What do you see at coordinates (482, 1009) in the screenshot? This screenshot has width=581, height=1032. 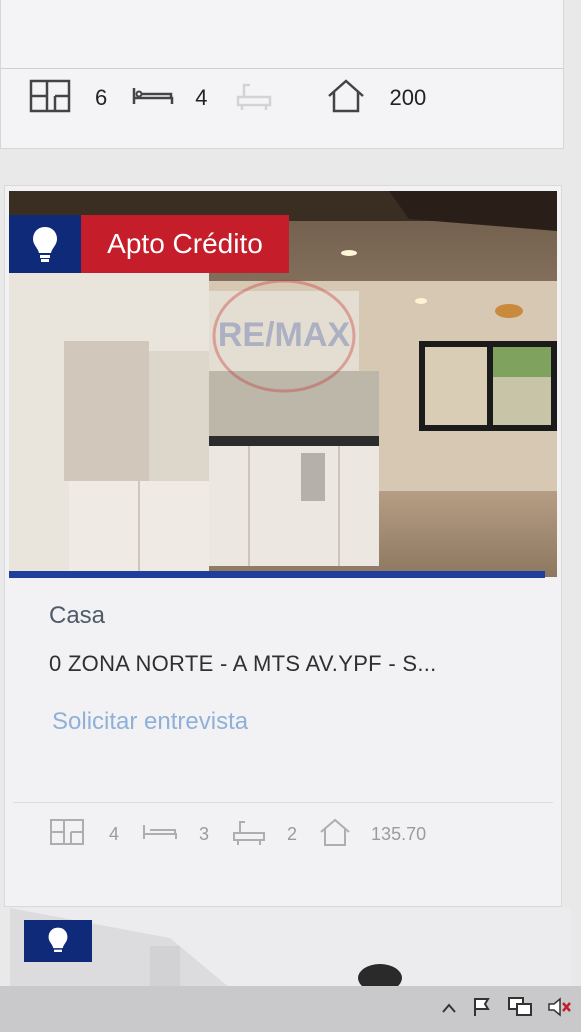 I see `flag-icon` at bounding box center [482, 1009].